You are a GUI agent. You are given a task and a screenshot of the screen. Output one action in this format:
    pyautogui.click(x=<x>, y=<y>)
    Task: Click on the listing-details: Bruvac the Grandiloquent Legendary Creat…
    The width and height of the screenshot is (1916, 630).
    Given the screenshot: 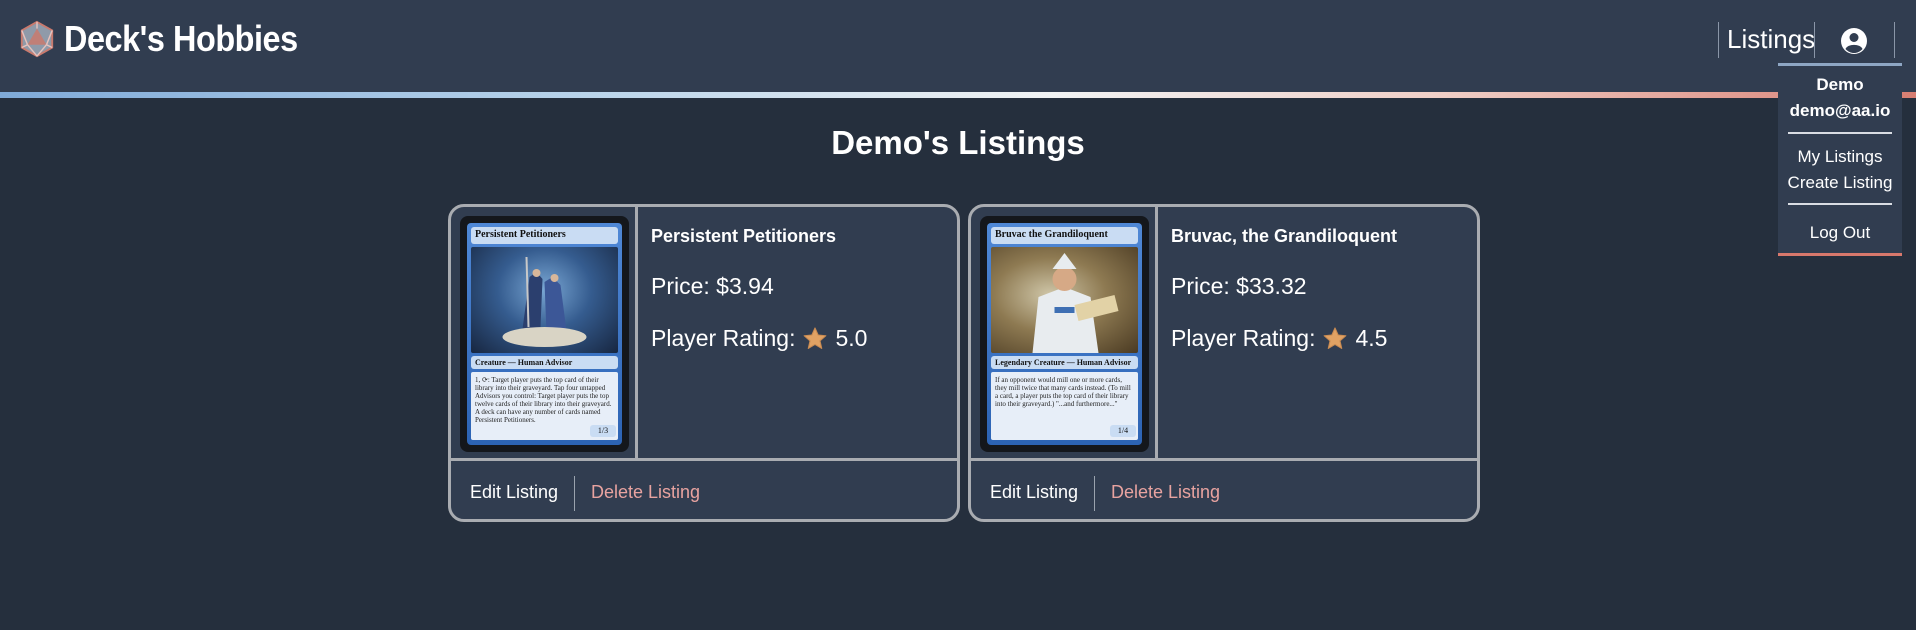 What is the action you would take?
    pyautogui.click(x=1224, y=334)
    